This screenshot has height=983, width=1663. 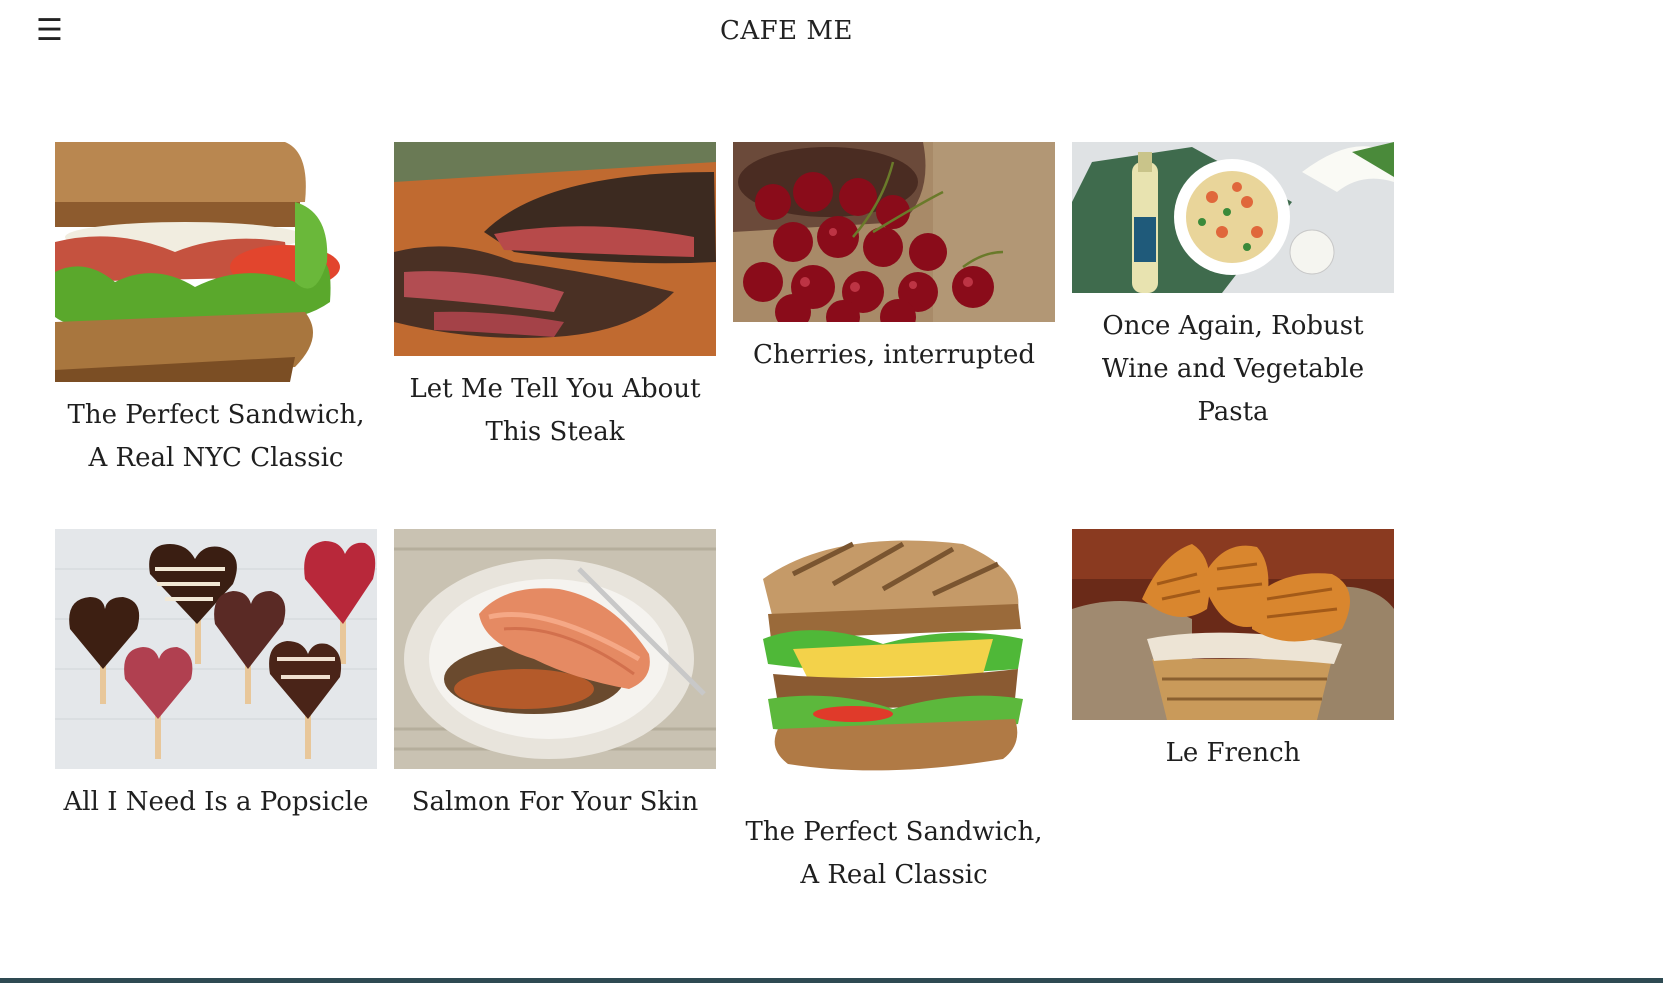 What do you see at coordinates (1233, 217) in the screenshot?
I see `wine-pasta-image` at bounding box center [1233, 217].